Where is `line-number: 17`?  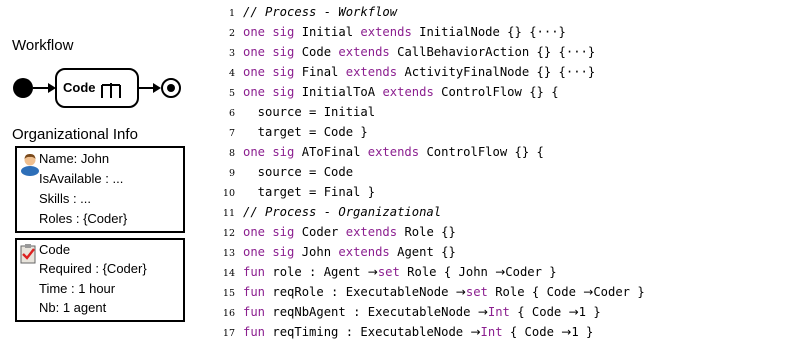
line-number: 17 is located at coordinates (228, 333).